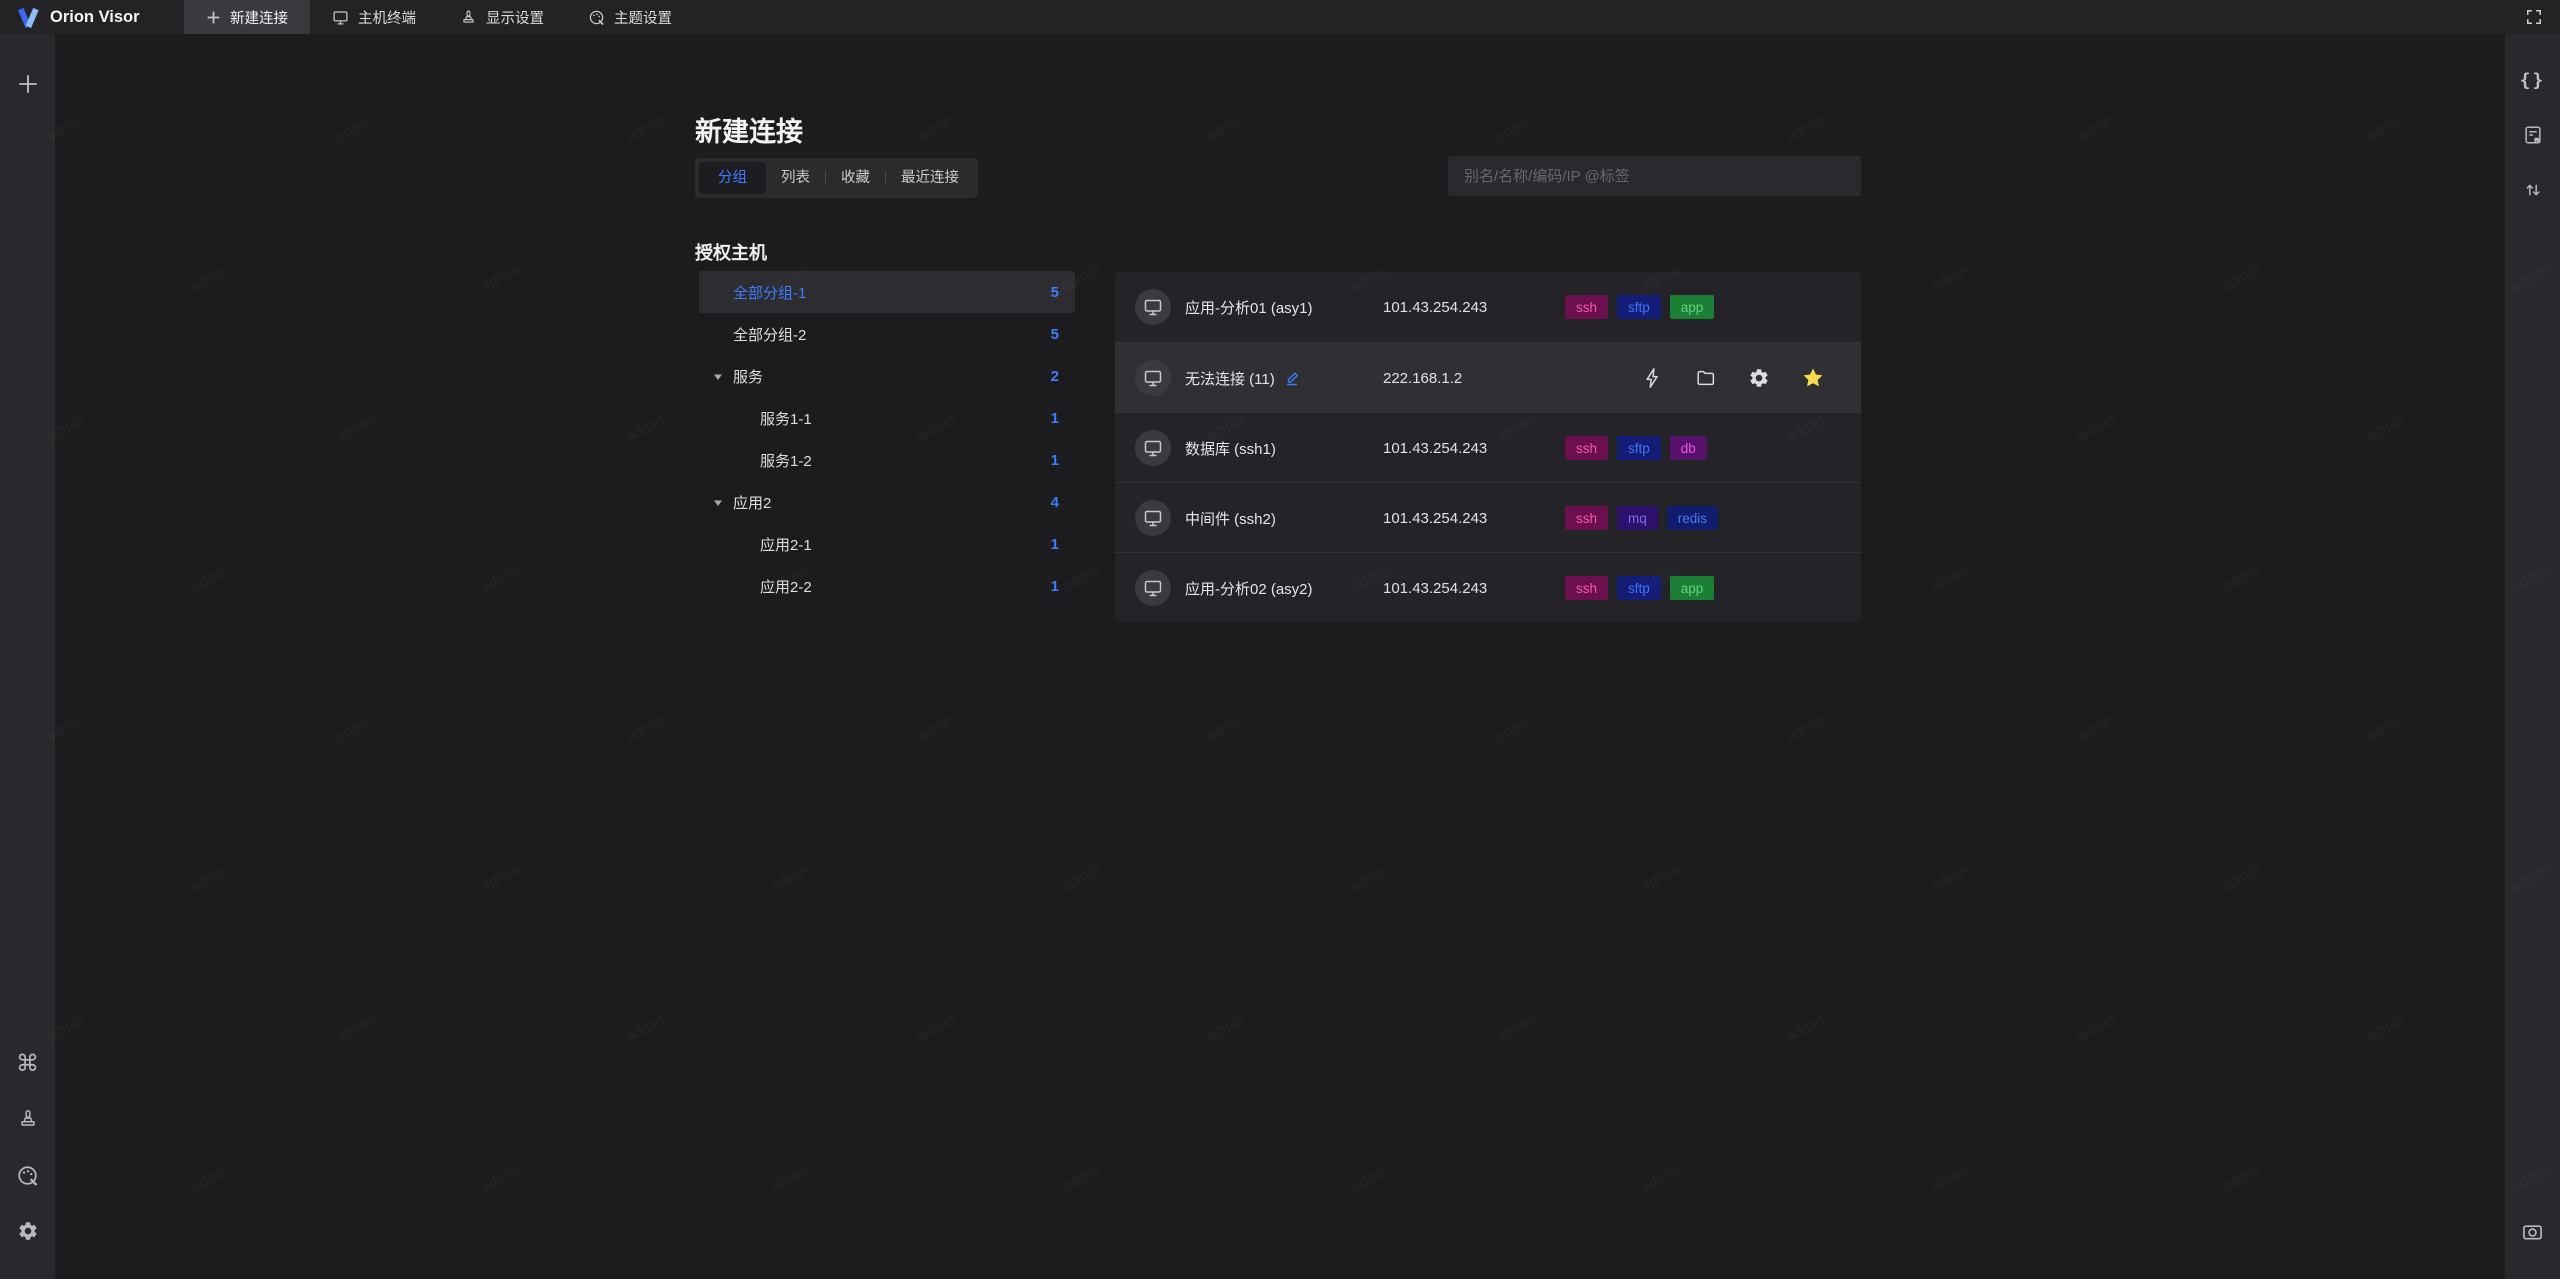 This screenshot has height=1279, width=2560. I want to click on sftp-folder-icon, so click(1706, 378).